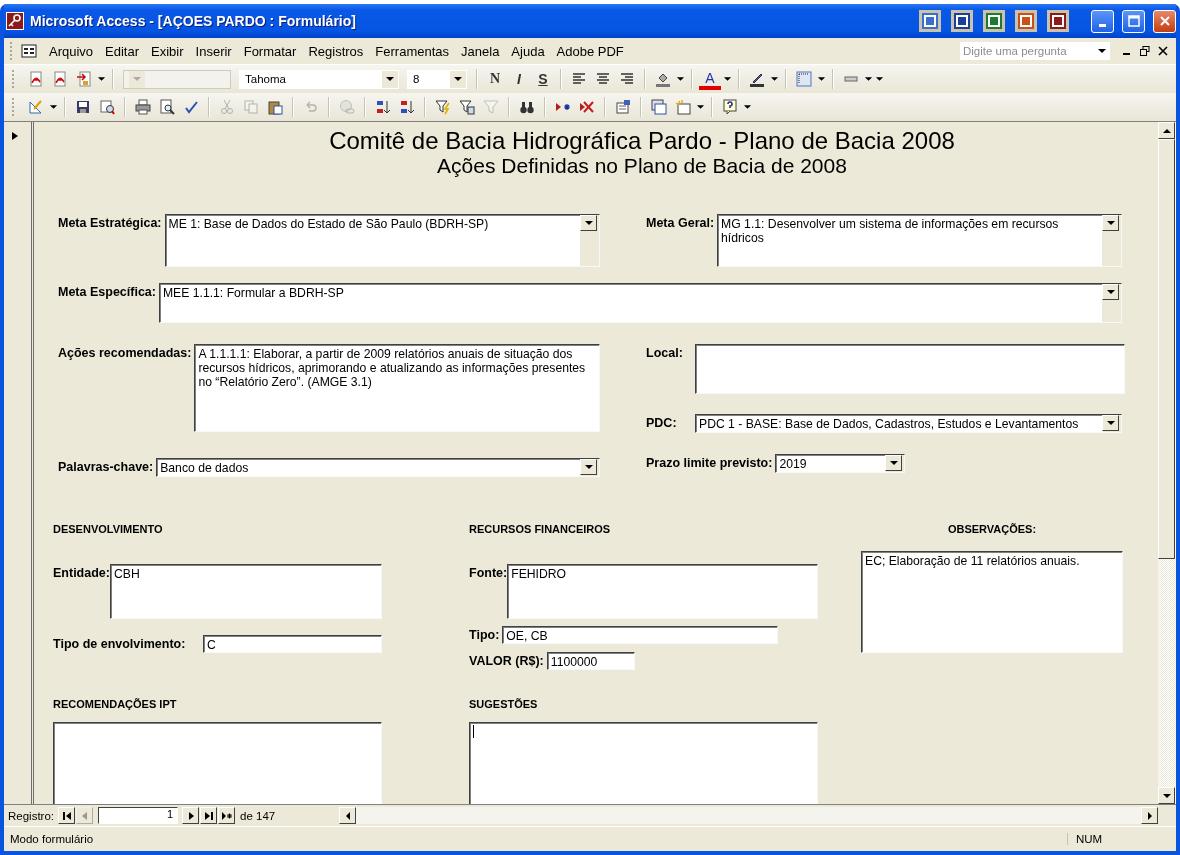  I want to click on menu-item: Editar, so click(122, 51).